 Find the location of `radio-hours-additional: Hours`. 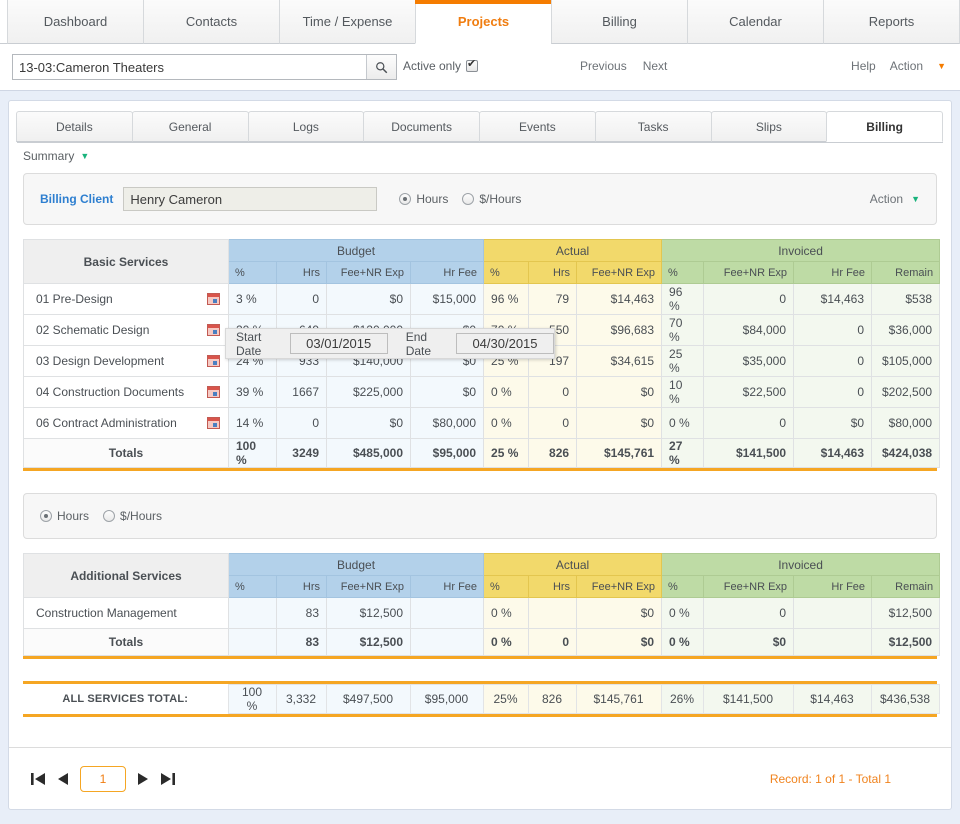

radio-hours-additional: Hours is located at coordinates (64, 516).